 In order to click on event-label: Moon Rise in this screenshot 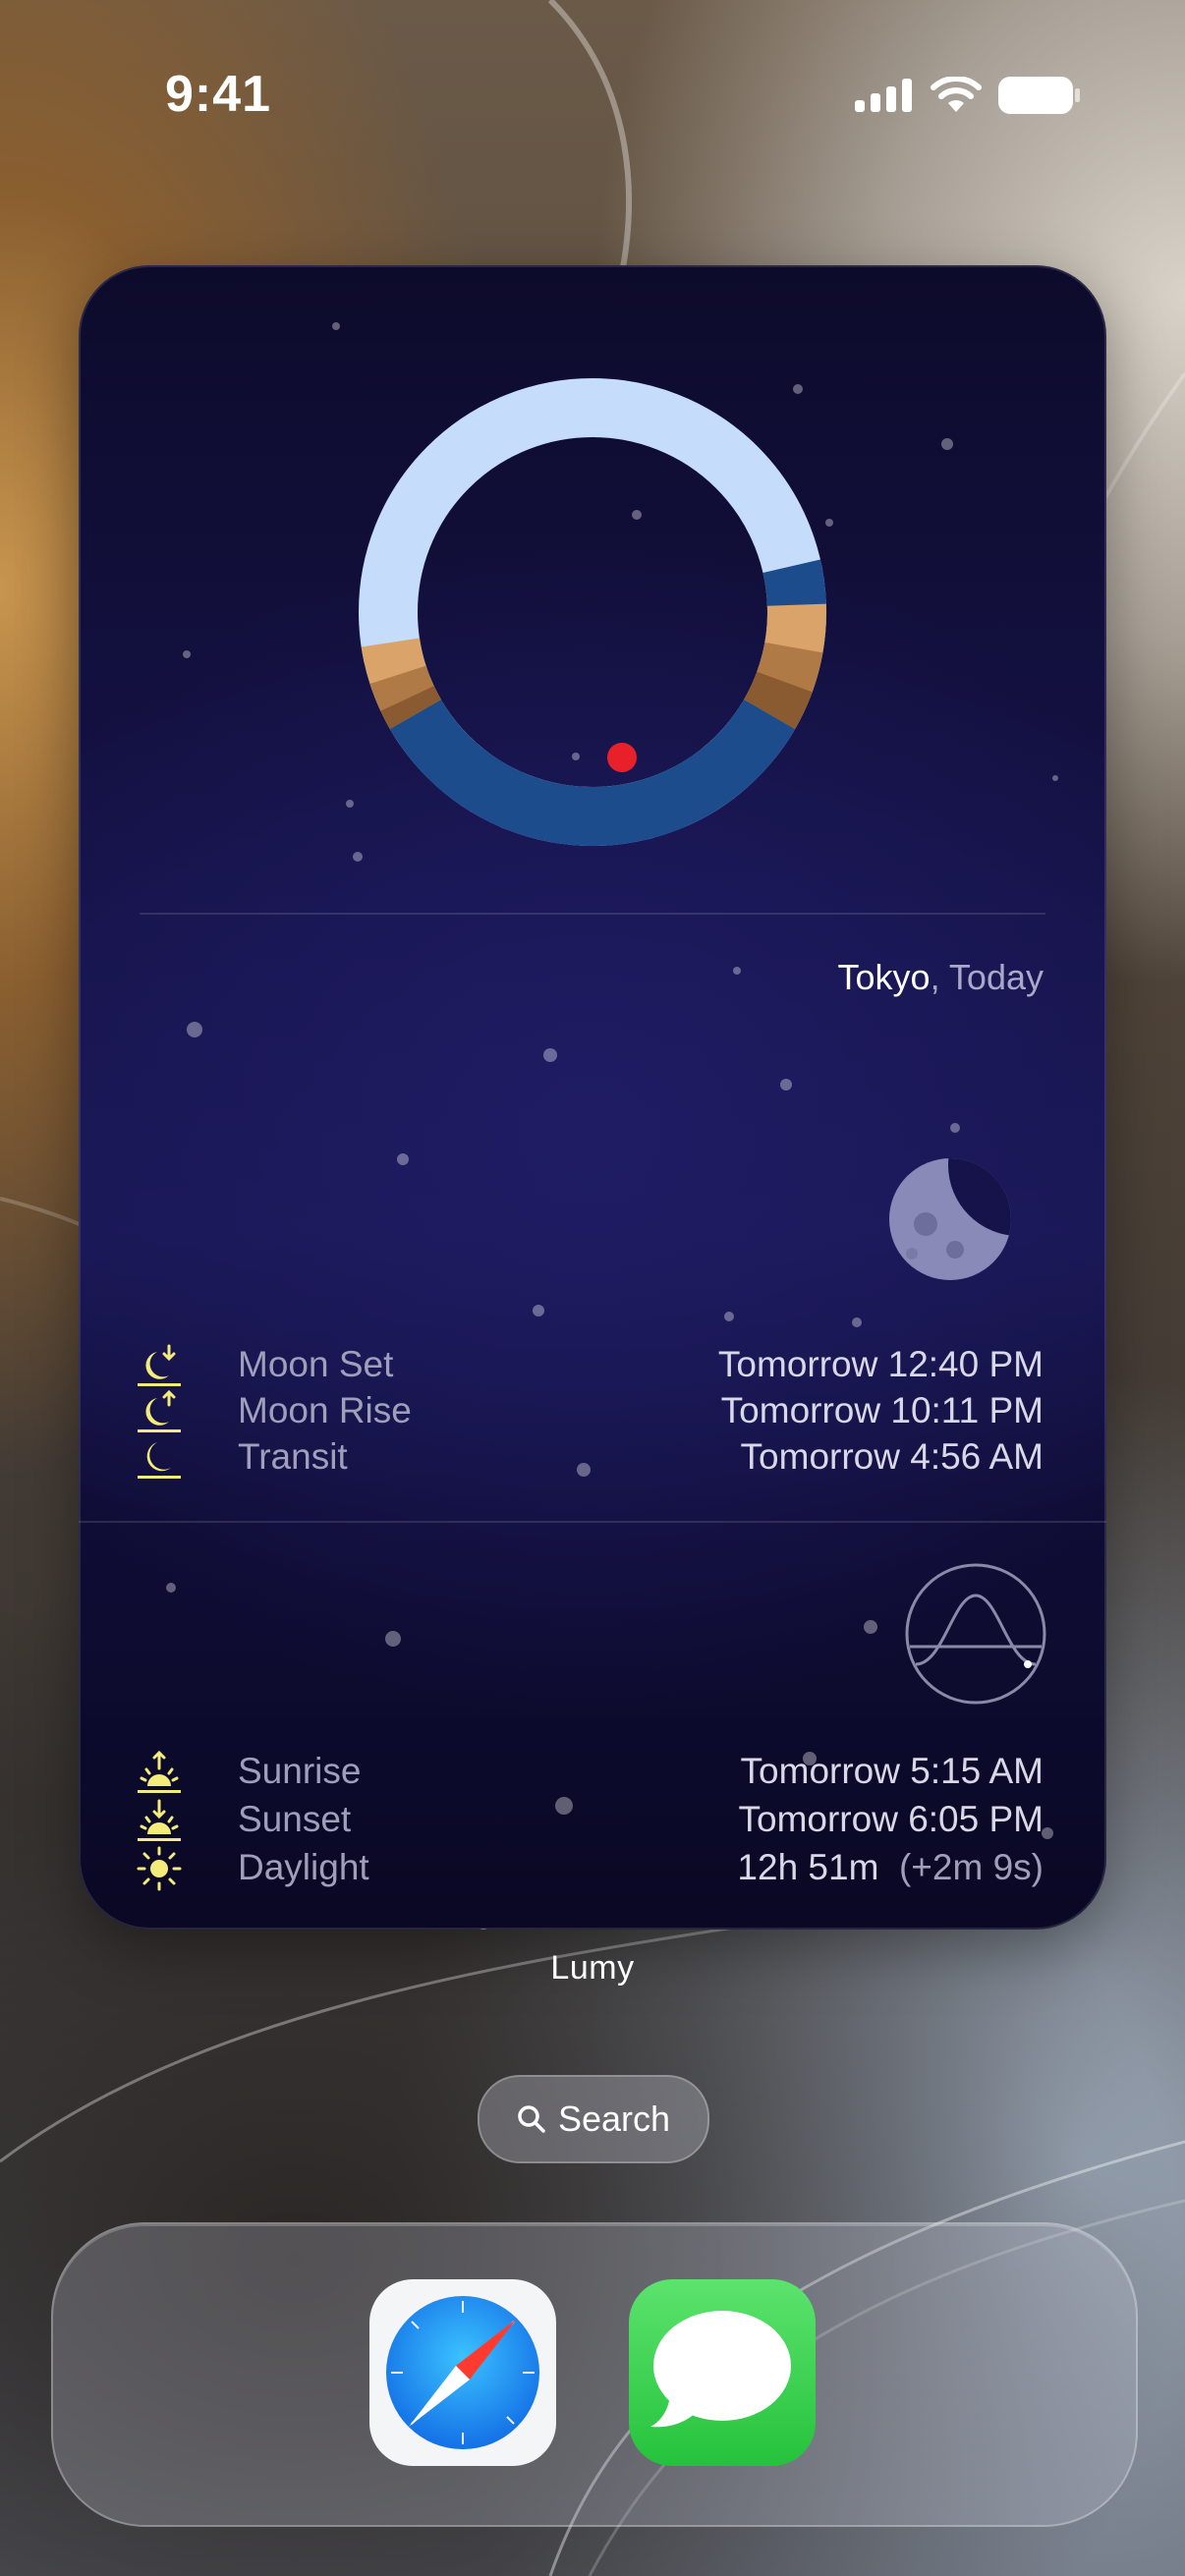, I will do `click(325, 1410)`.